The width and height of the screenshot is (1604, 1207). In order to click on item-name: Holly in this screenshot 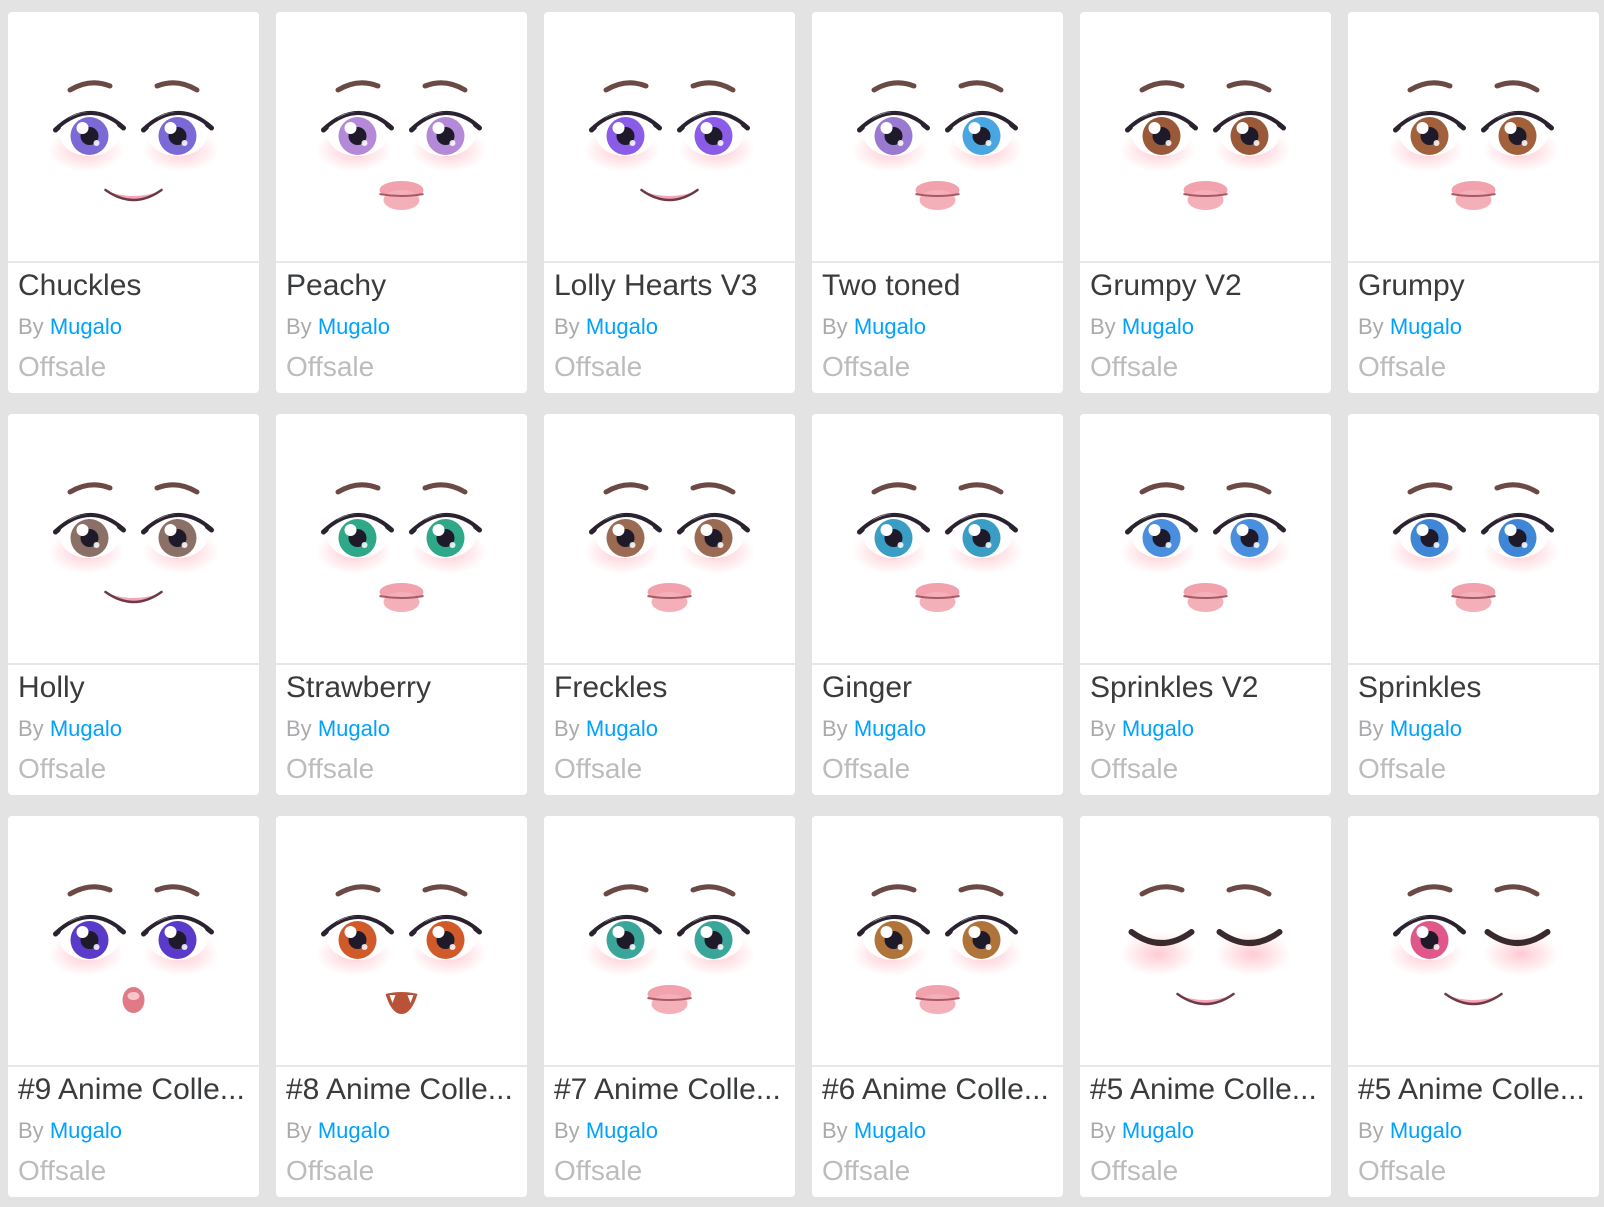, I will do `click(133, 688)`.